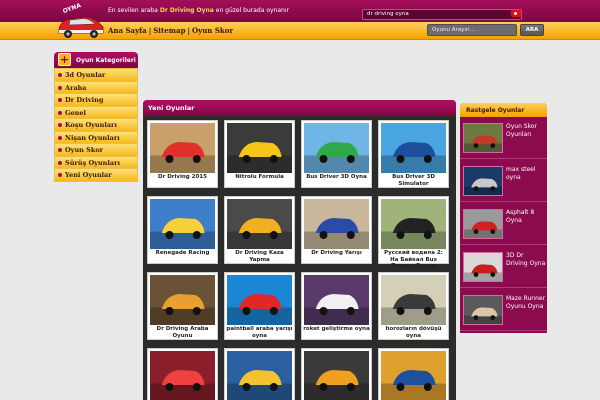  Describe the element at coordinates (526, 217) in the screenshot. I see `random-game-title: Asphalt 8 Oyna` at that location.